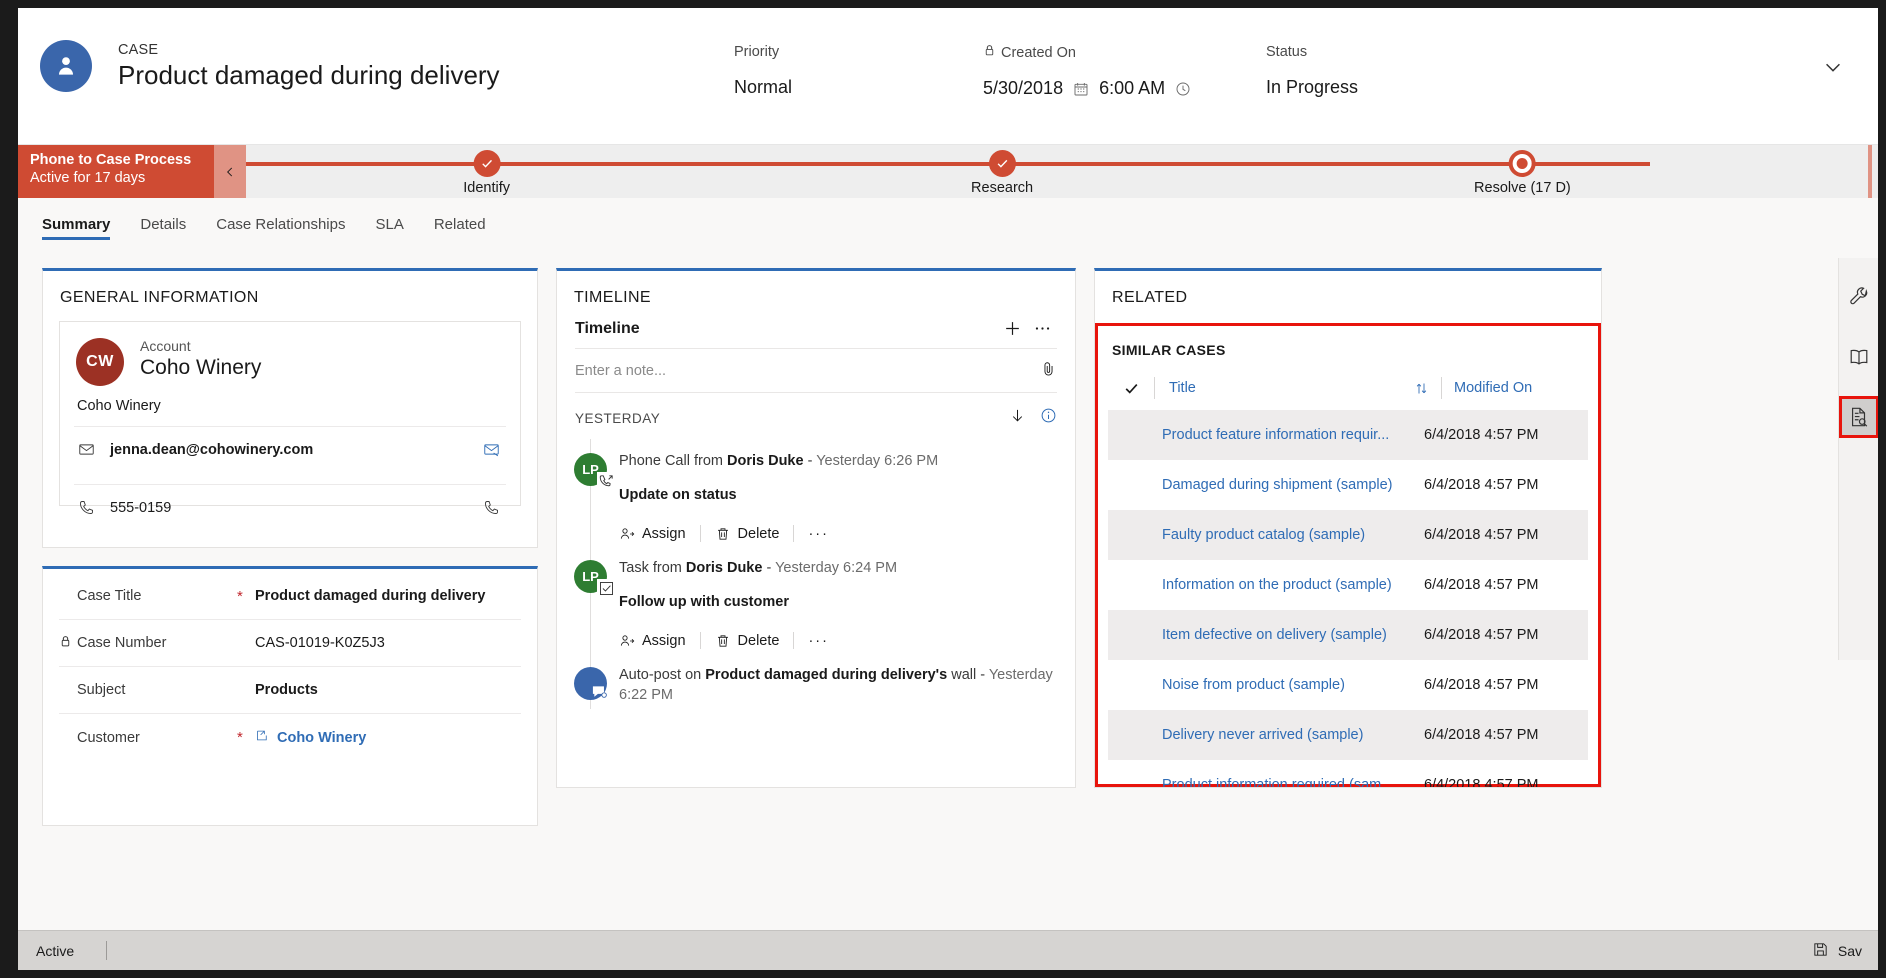 This screenshot has height=978, width=1886. I want to click on ellipsis-icon, so click(1042, 328).